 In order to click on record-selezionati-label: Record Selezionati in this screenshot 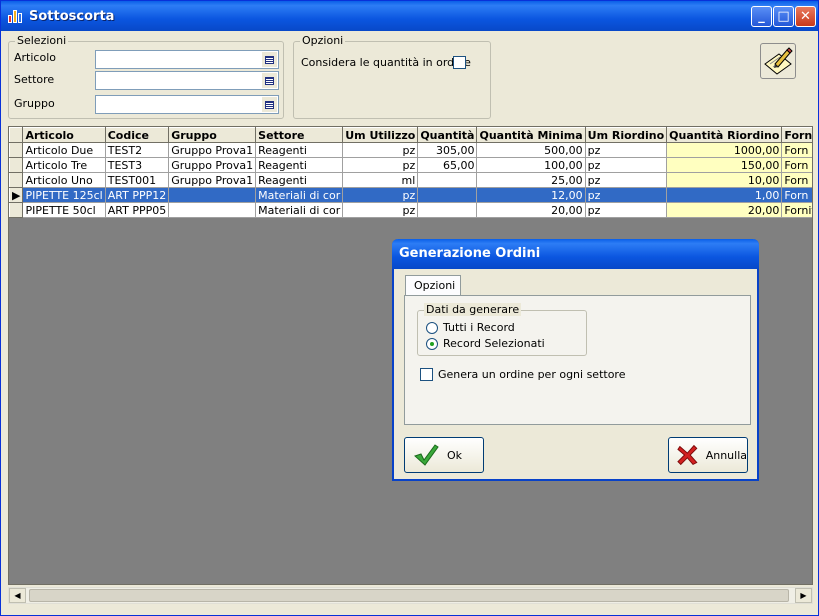, I will do `click(494, 343)`.